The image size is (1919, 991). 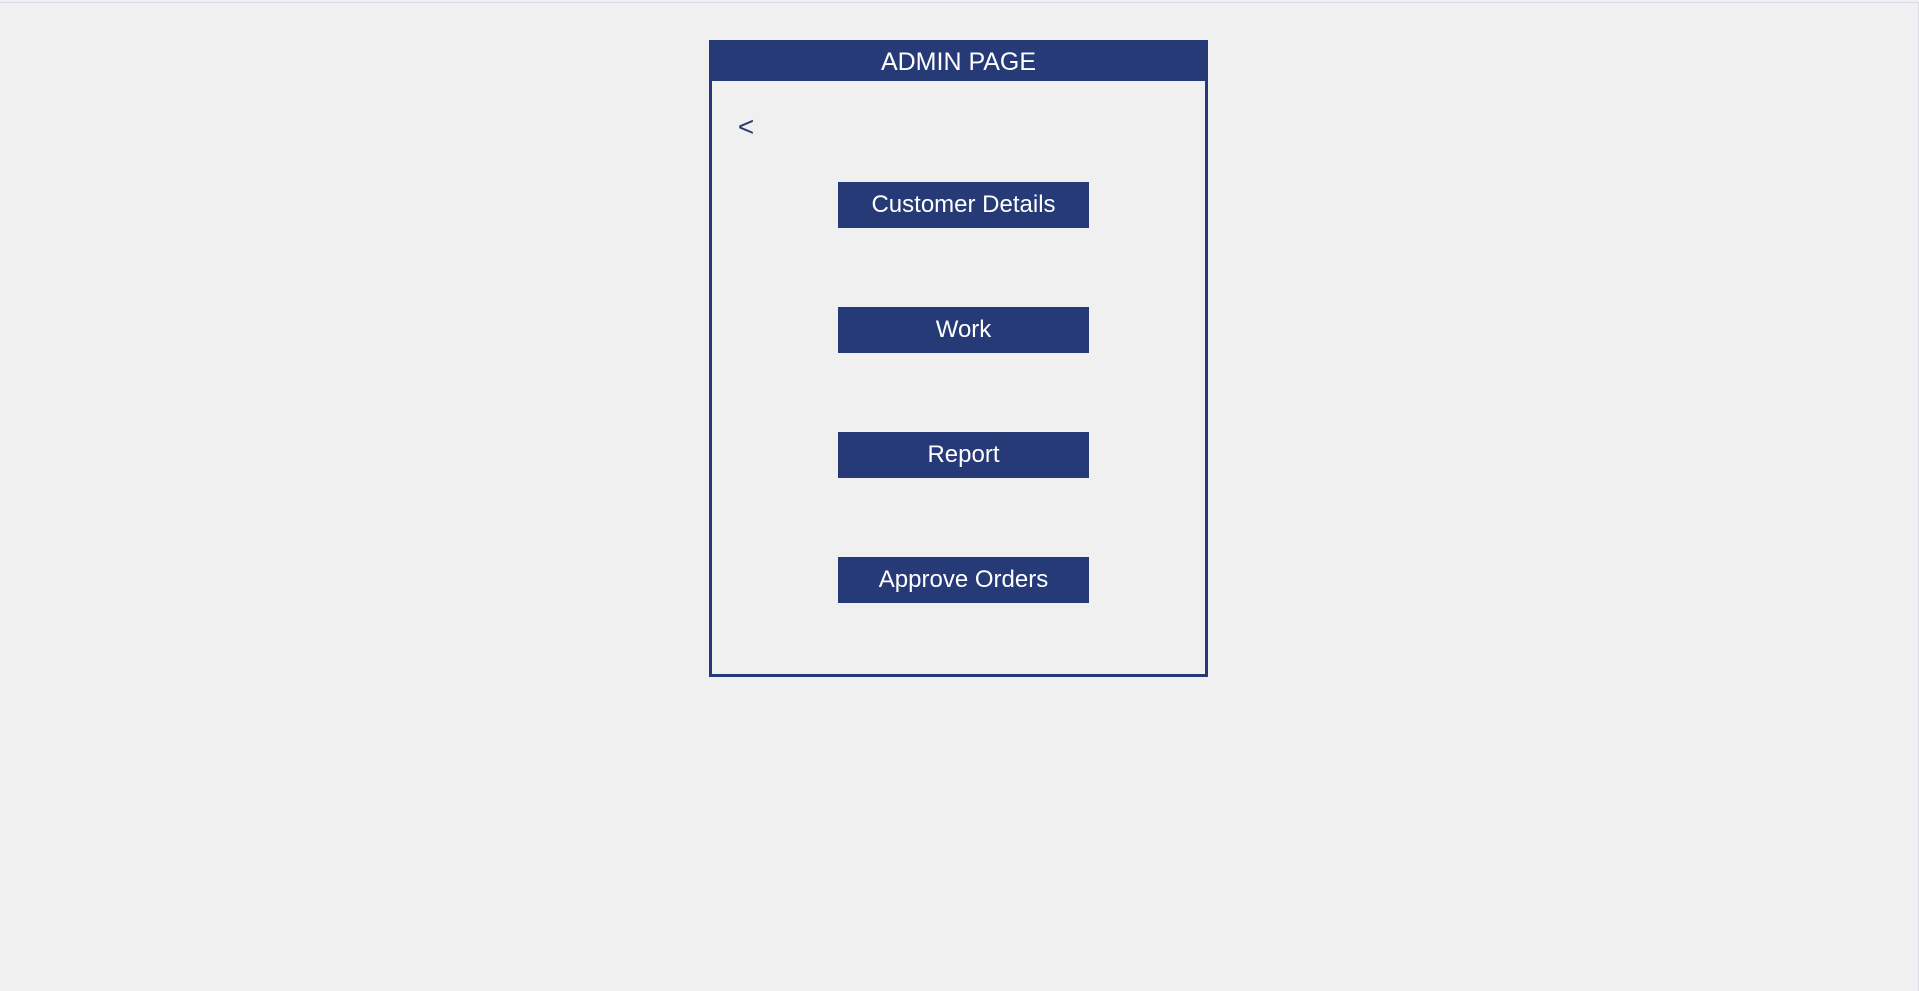 I want to click on page-title: ADMIN PAGE, so click(x=958, y=62).